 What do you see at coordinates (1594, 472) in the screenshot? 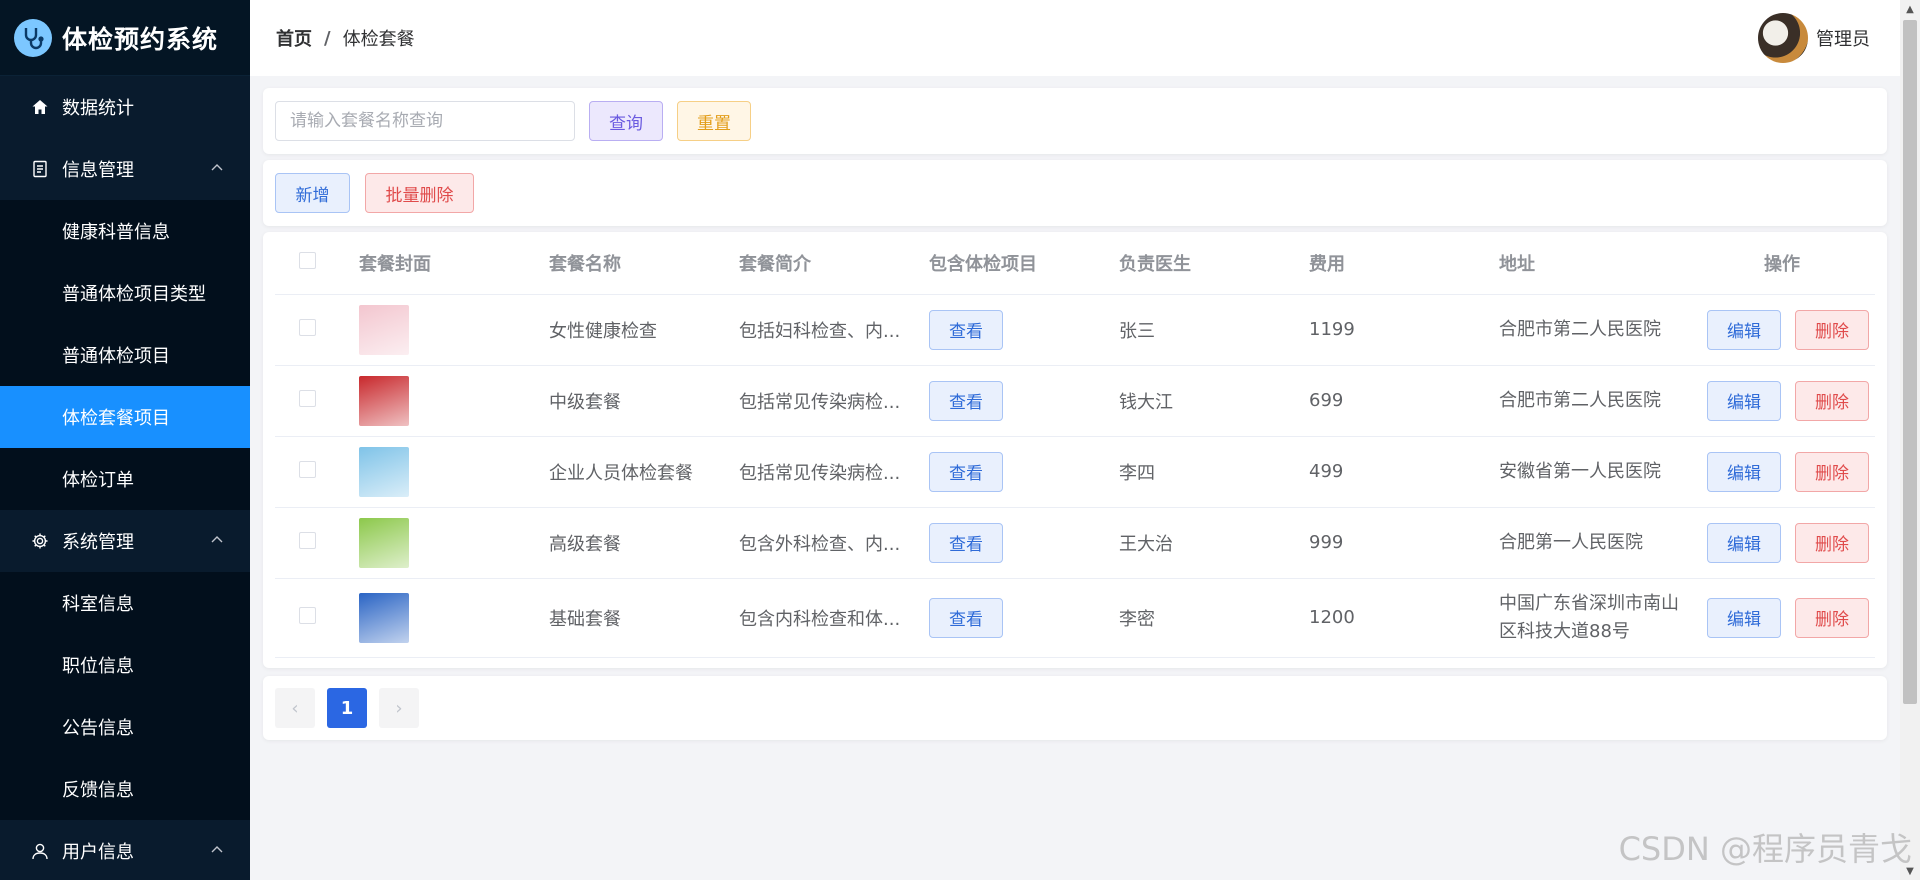
I see `address: 安徽省第一人民医院` at bounding box center [1594, 472].